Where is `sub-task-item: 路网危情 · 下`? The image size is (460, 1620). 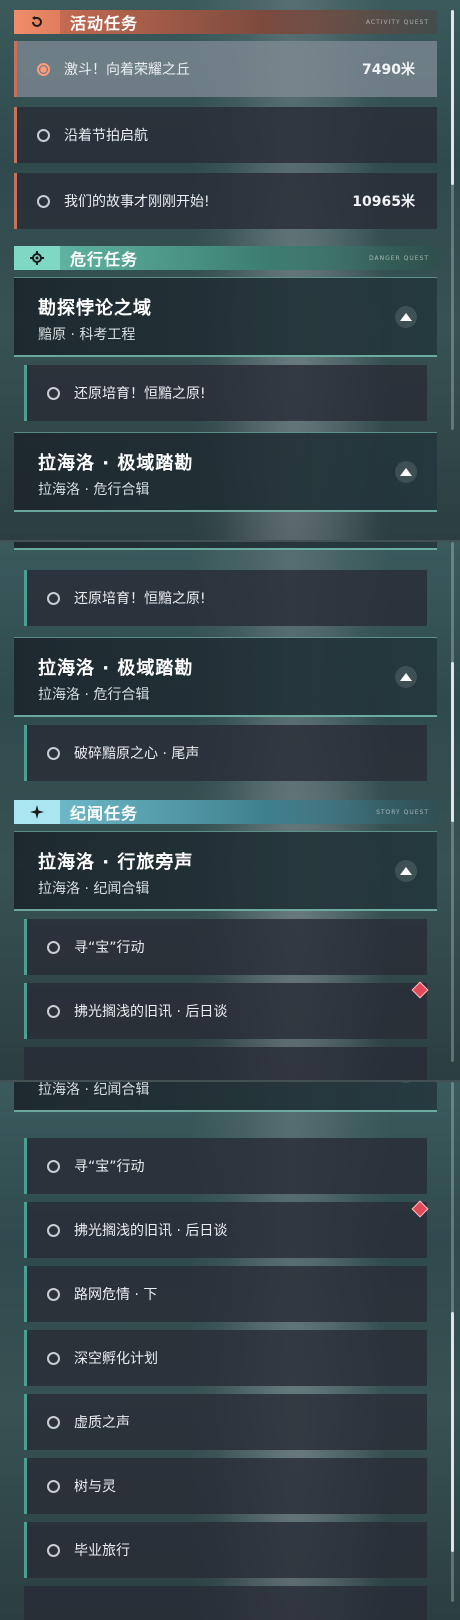
sub-task-item: 路网危情 · 下 is located at coordinates (225, 1294).